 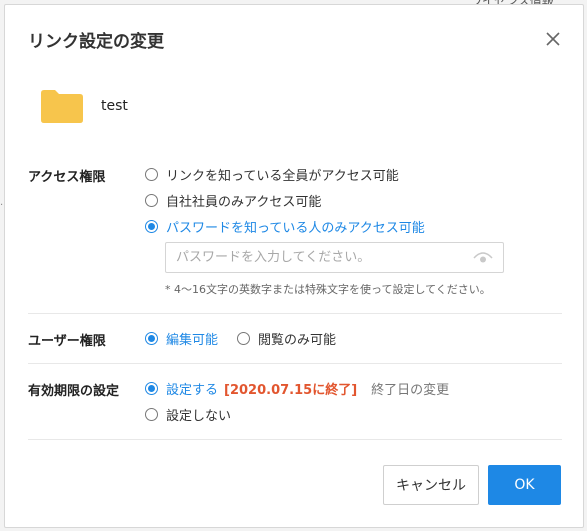 I want to click on expiry-option-set: 設定する [2020.07.15に終了] 終了日の変更, so click(x=297, y=388).